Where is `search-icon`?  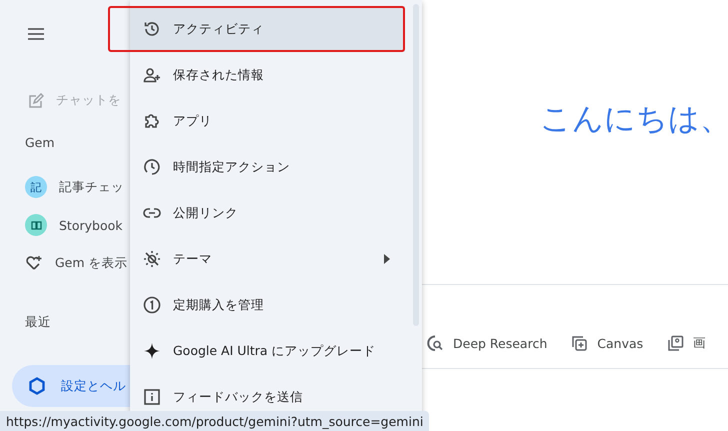 search-icon is located at coordinates (435, 343).